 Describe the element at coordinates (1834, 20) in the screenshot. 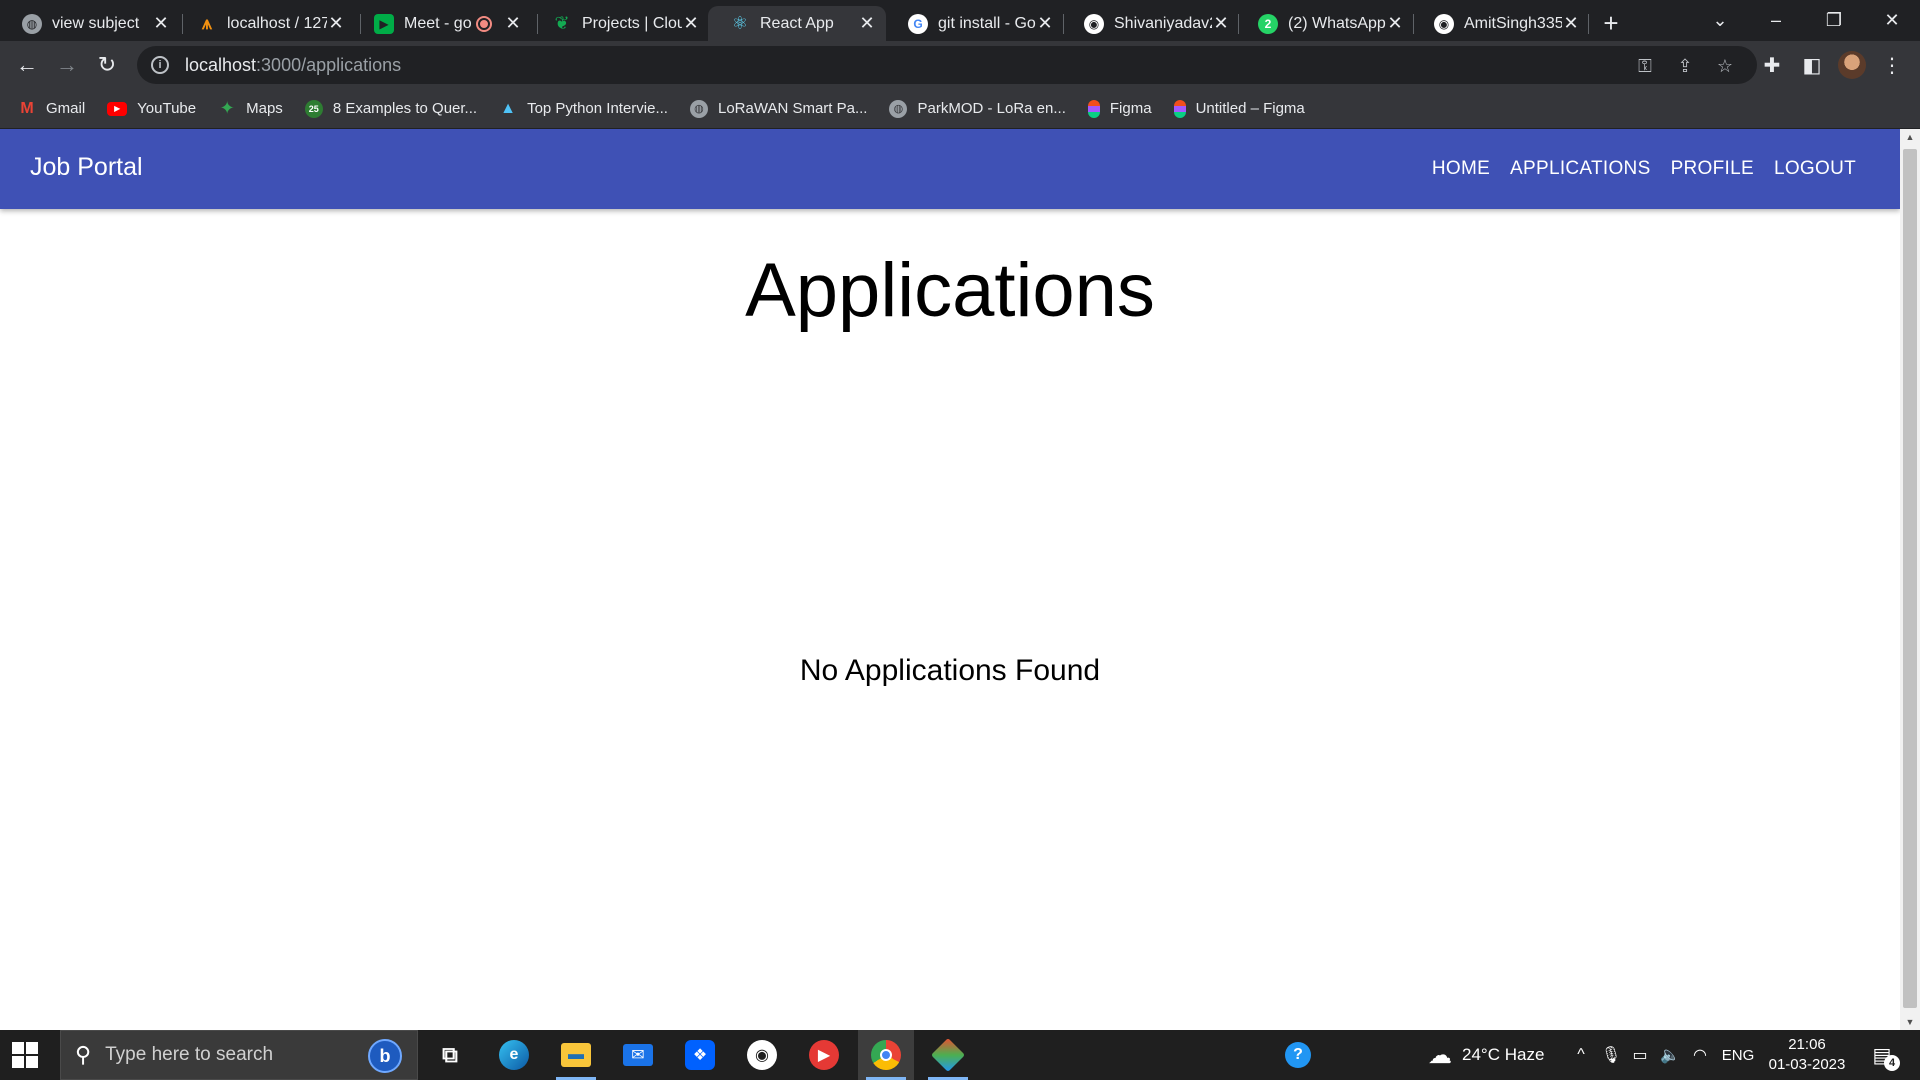

I see `restore-button: ❐` at that location.